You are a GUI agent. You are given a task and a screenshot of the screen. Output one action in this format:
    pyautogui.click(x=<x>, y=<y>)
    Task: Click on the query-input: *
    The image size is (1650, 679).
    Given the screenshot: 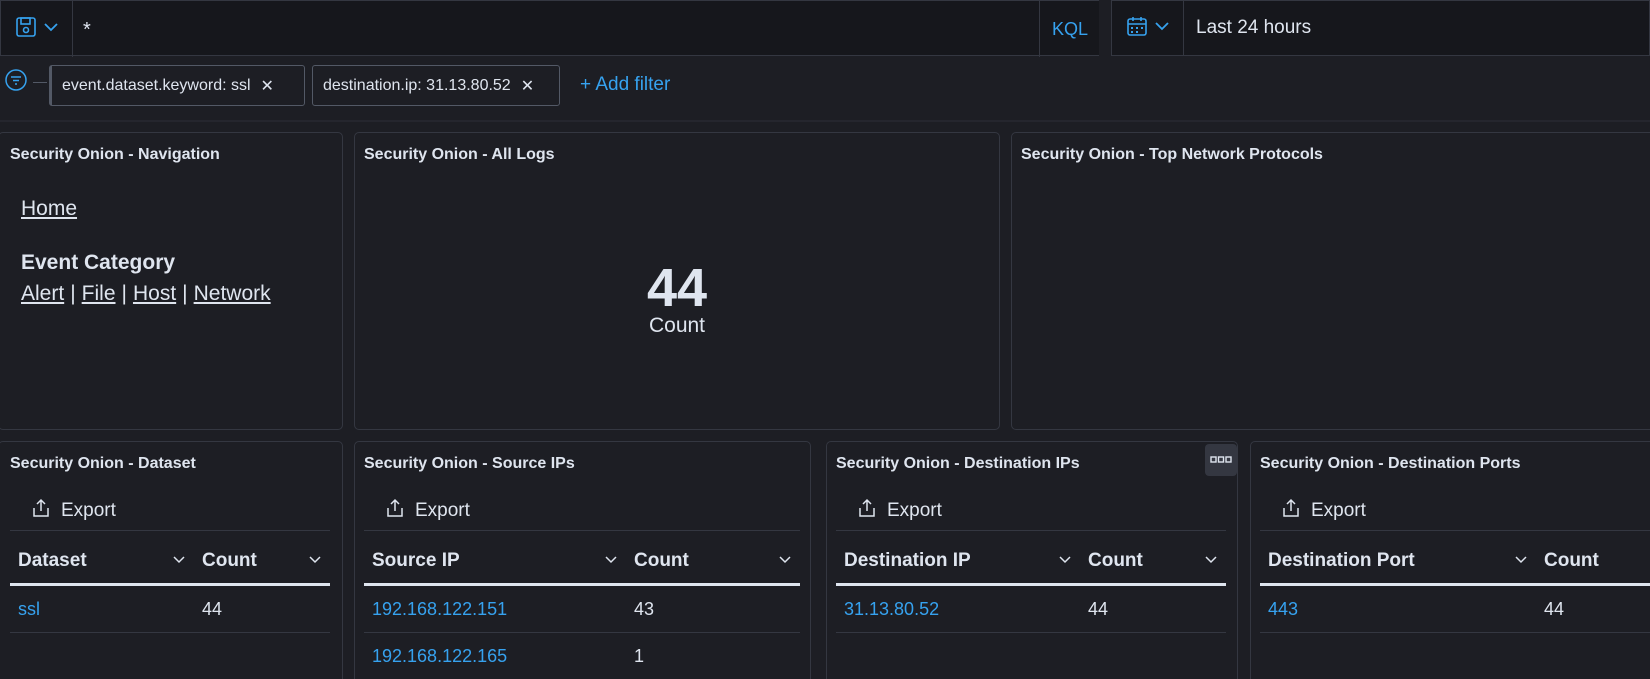 What is the action you would take?
    pyautogui.click(x=87, y=30)
    